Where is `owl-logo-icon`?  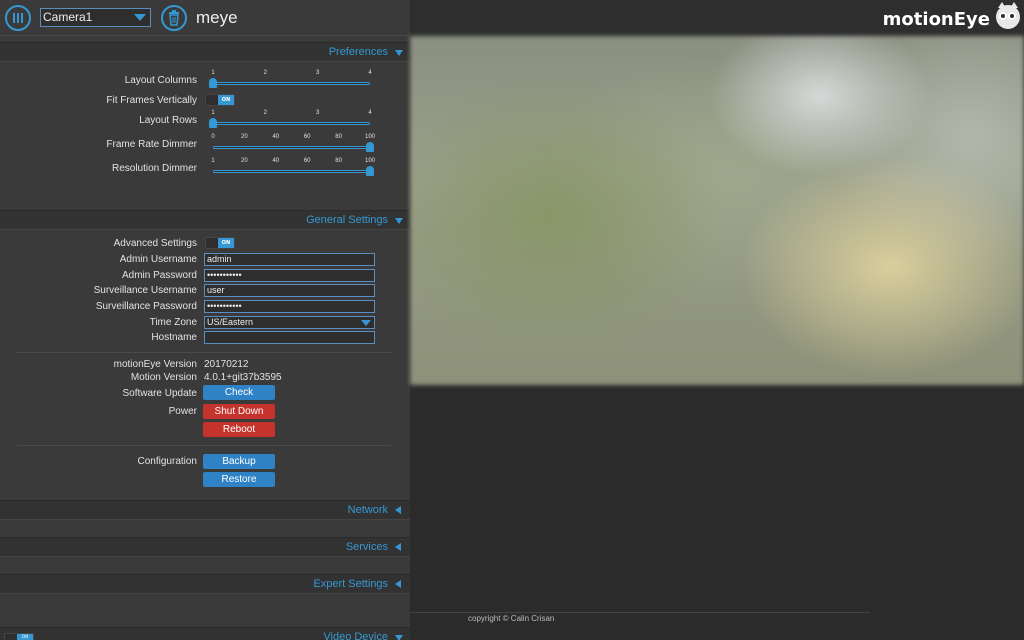
owl-logo-icon is located at coordinates (1008, 15).